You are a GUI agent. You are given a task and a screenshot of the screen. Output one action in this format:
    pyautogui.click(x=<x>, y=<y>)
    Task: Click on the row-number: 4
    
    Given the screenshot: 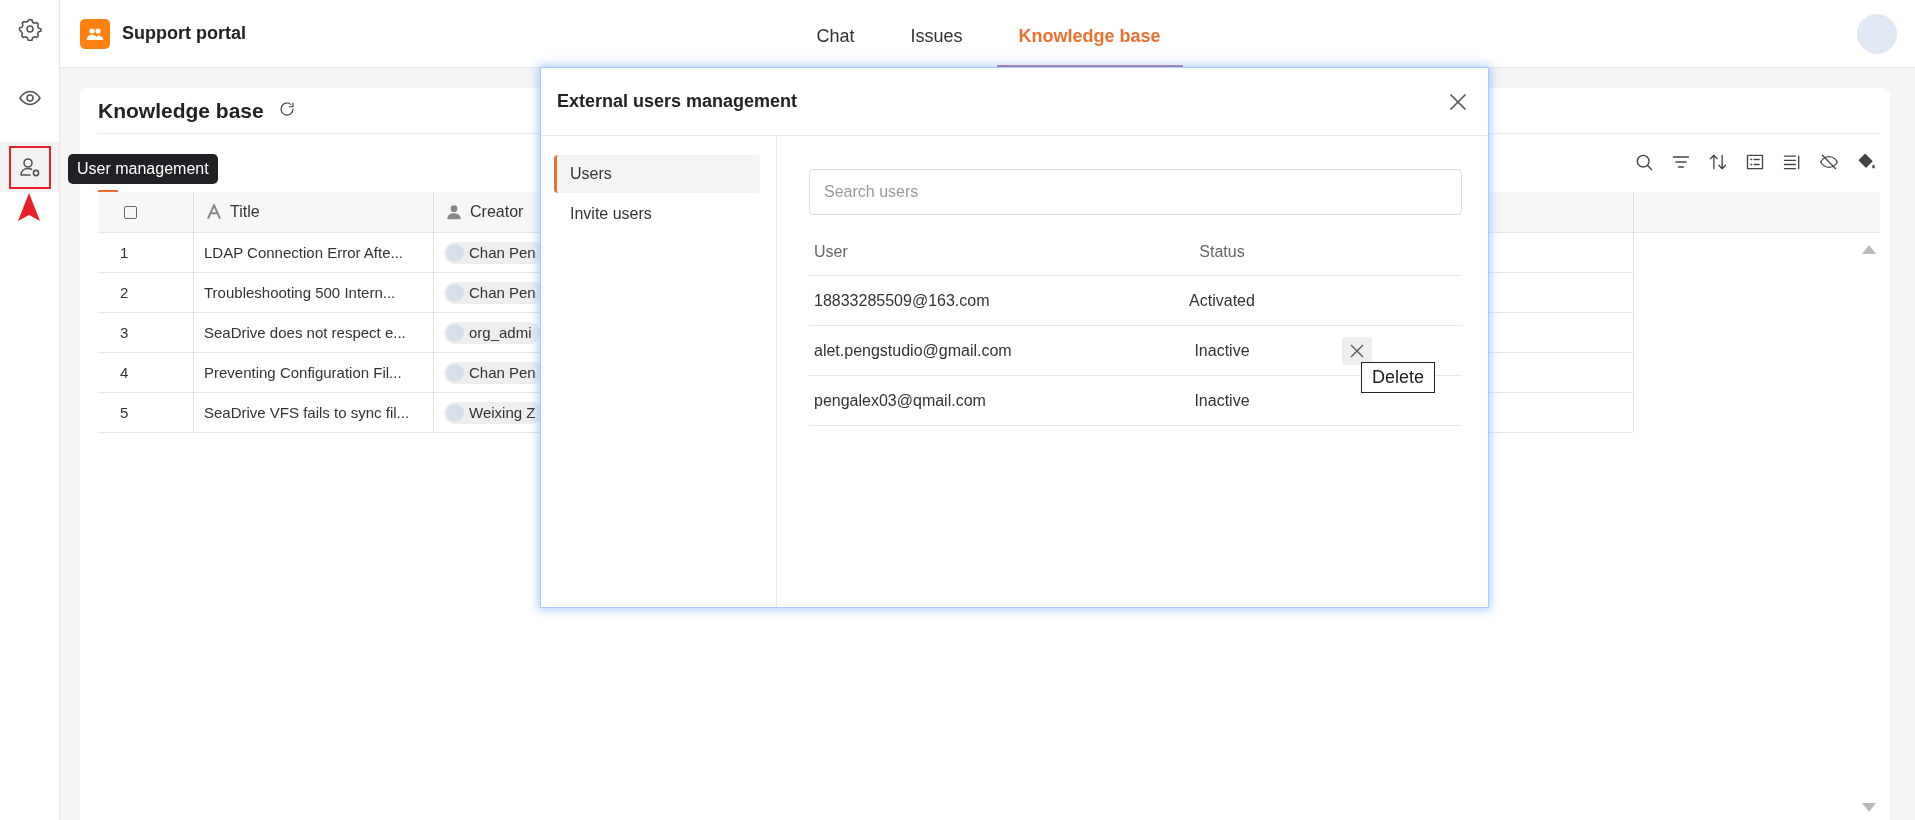 What is the action you would take?
    pyautogui.click(x=145, y=373)
    